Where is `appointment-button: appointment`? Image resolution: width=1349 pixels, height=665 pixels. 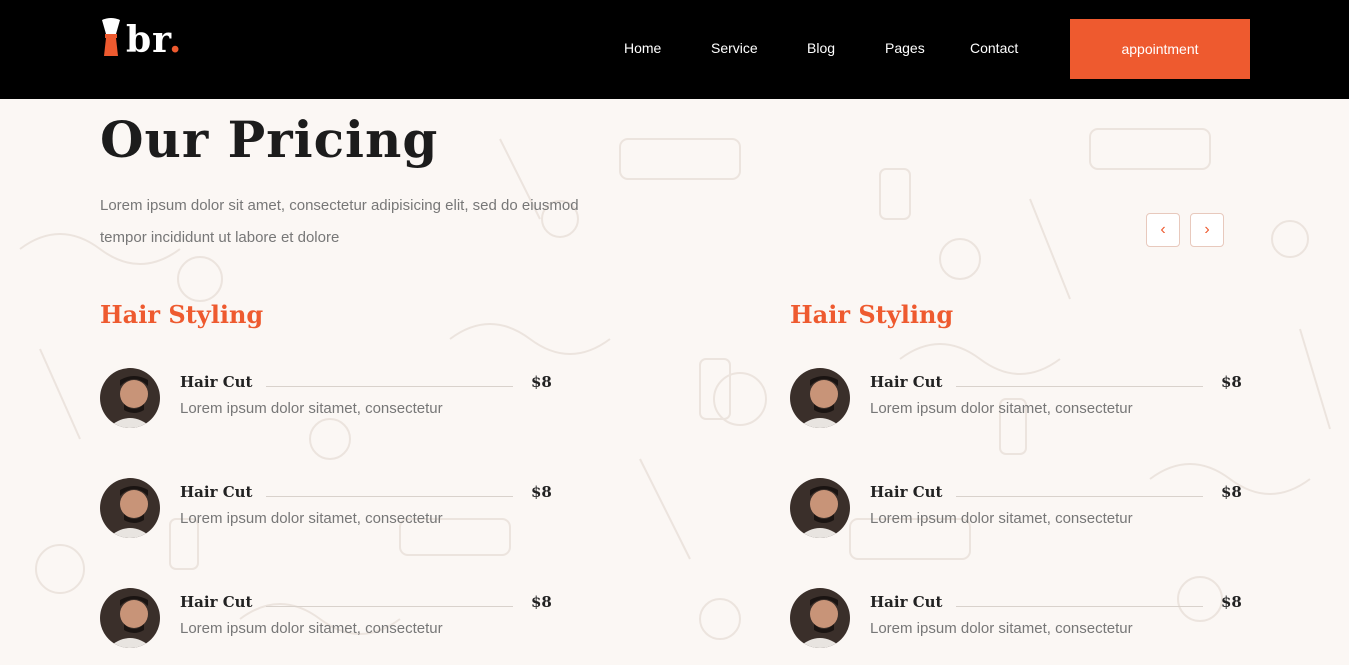
appointment-button: appointment is located at coordinates (1160, 49).